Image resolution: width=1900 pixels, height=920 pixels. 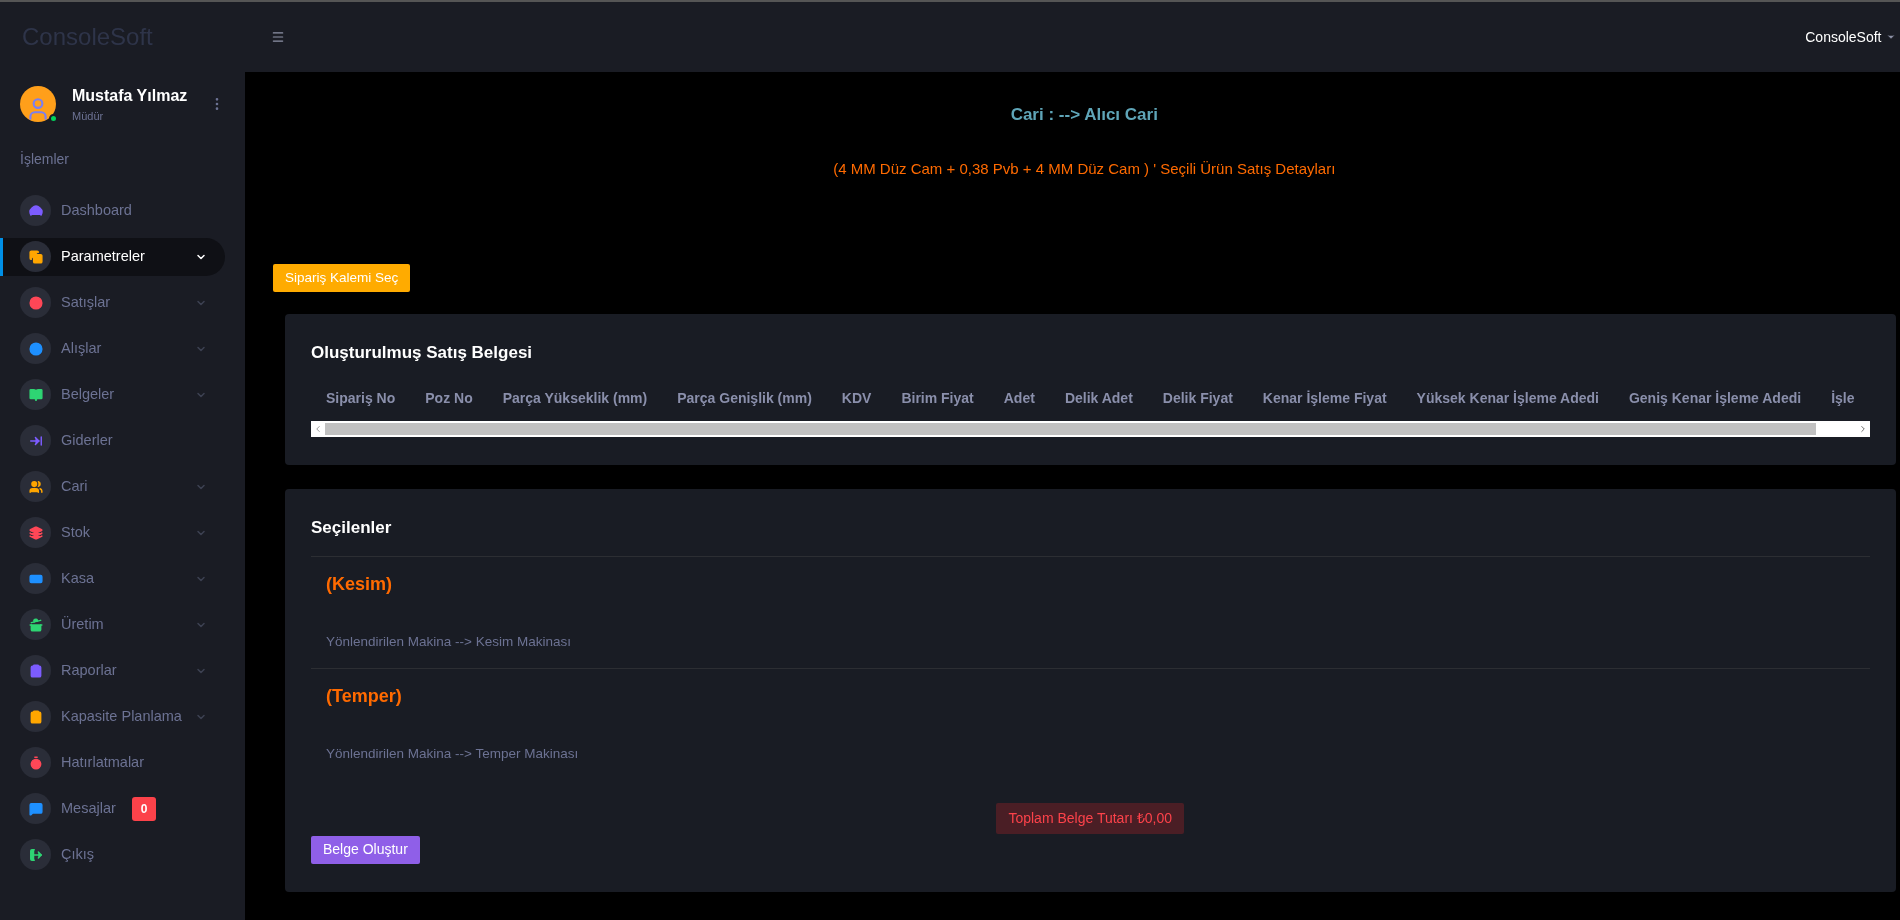 I want to click on count-badge: 0, so click(x=144, y=808).